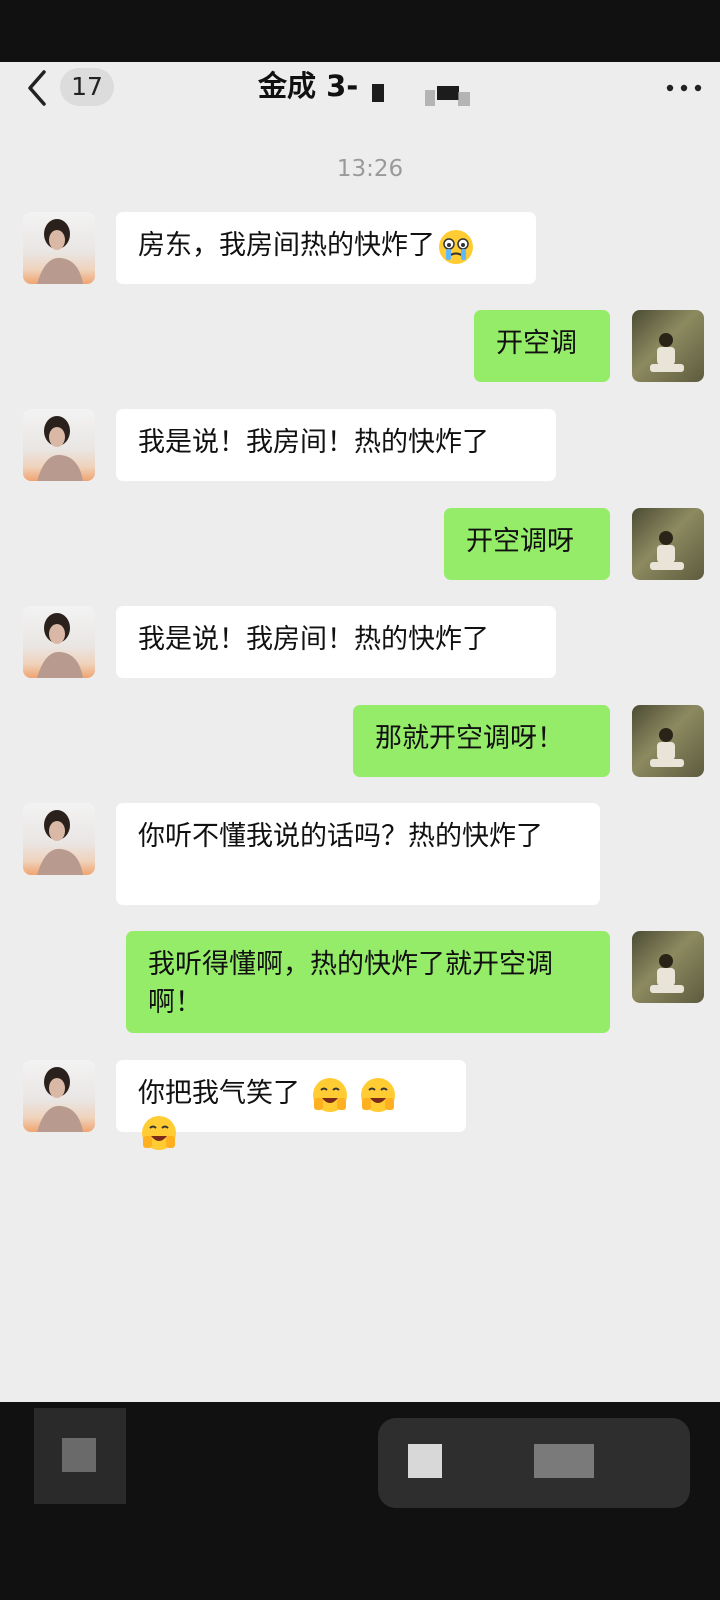 The image size is (720, 1600). Describe the element at coordinates (358, 854) in the screenshot. I see `message-bubble-received: 你听不懂我说的话吗？热的快炸了` at that location.